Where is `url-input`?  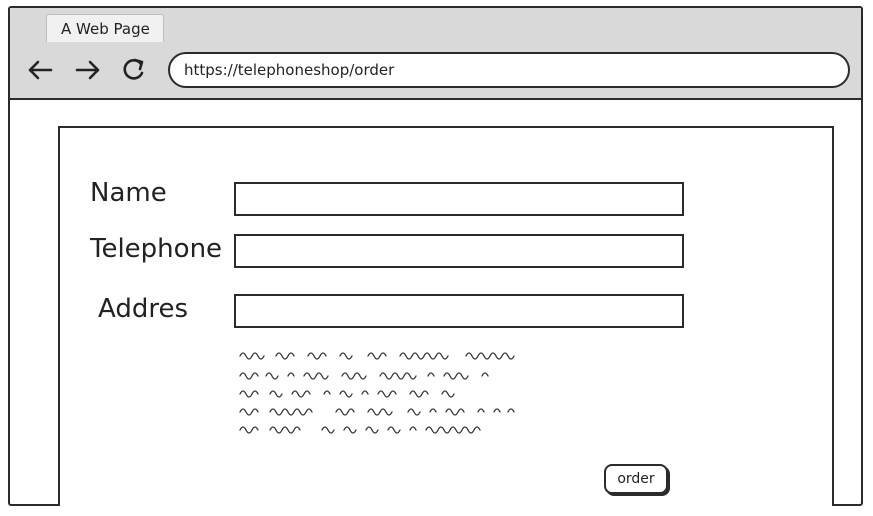 url-input is located at coordinates (515, 70).